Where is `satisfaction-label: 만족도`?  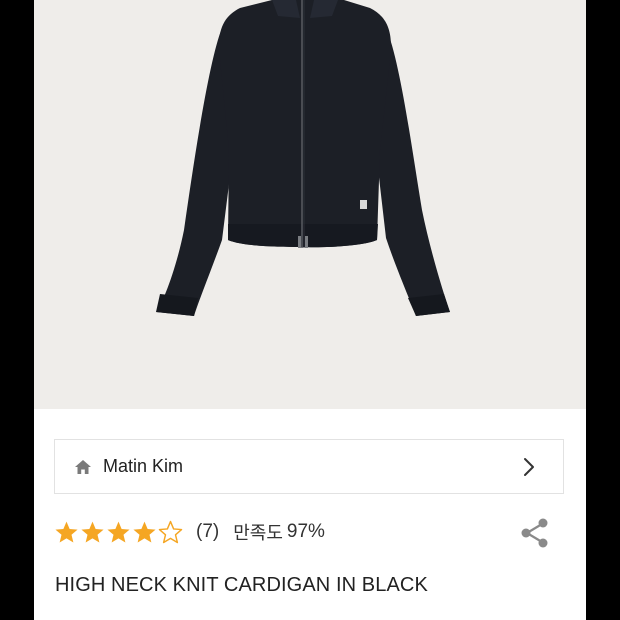
satisfaction-label: 만족도 is located at coordinates (258, 533).